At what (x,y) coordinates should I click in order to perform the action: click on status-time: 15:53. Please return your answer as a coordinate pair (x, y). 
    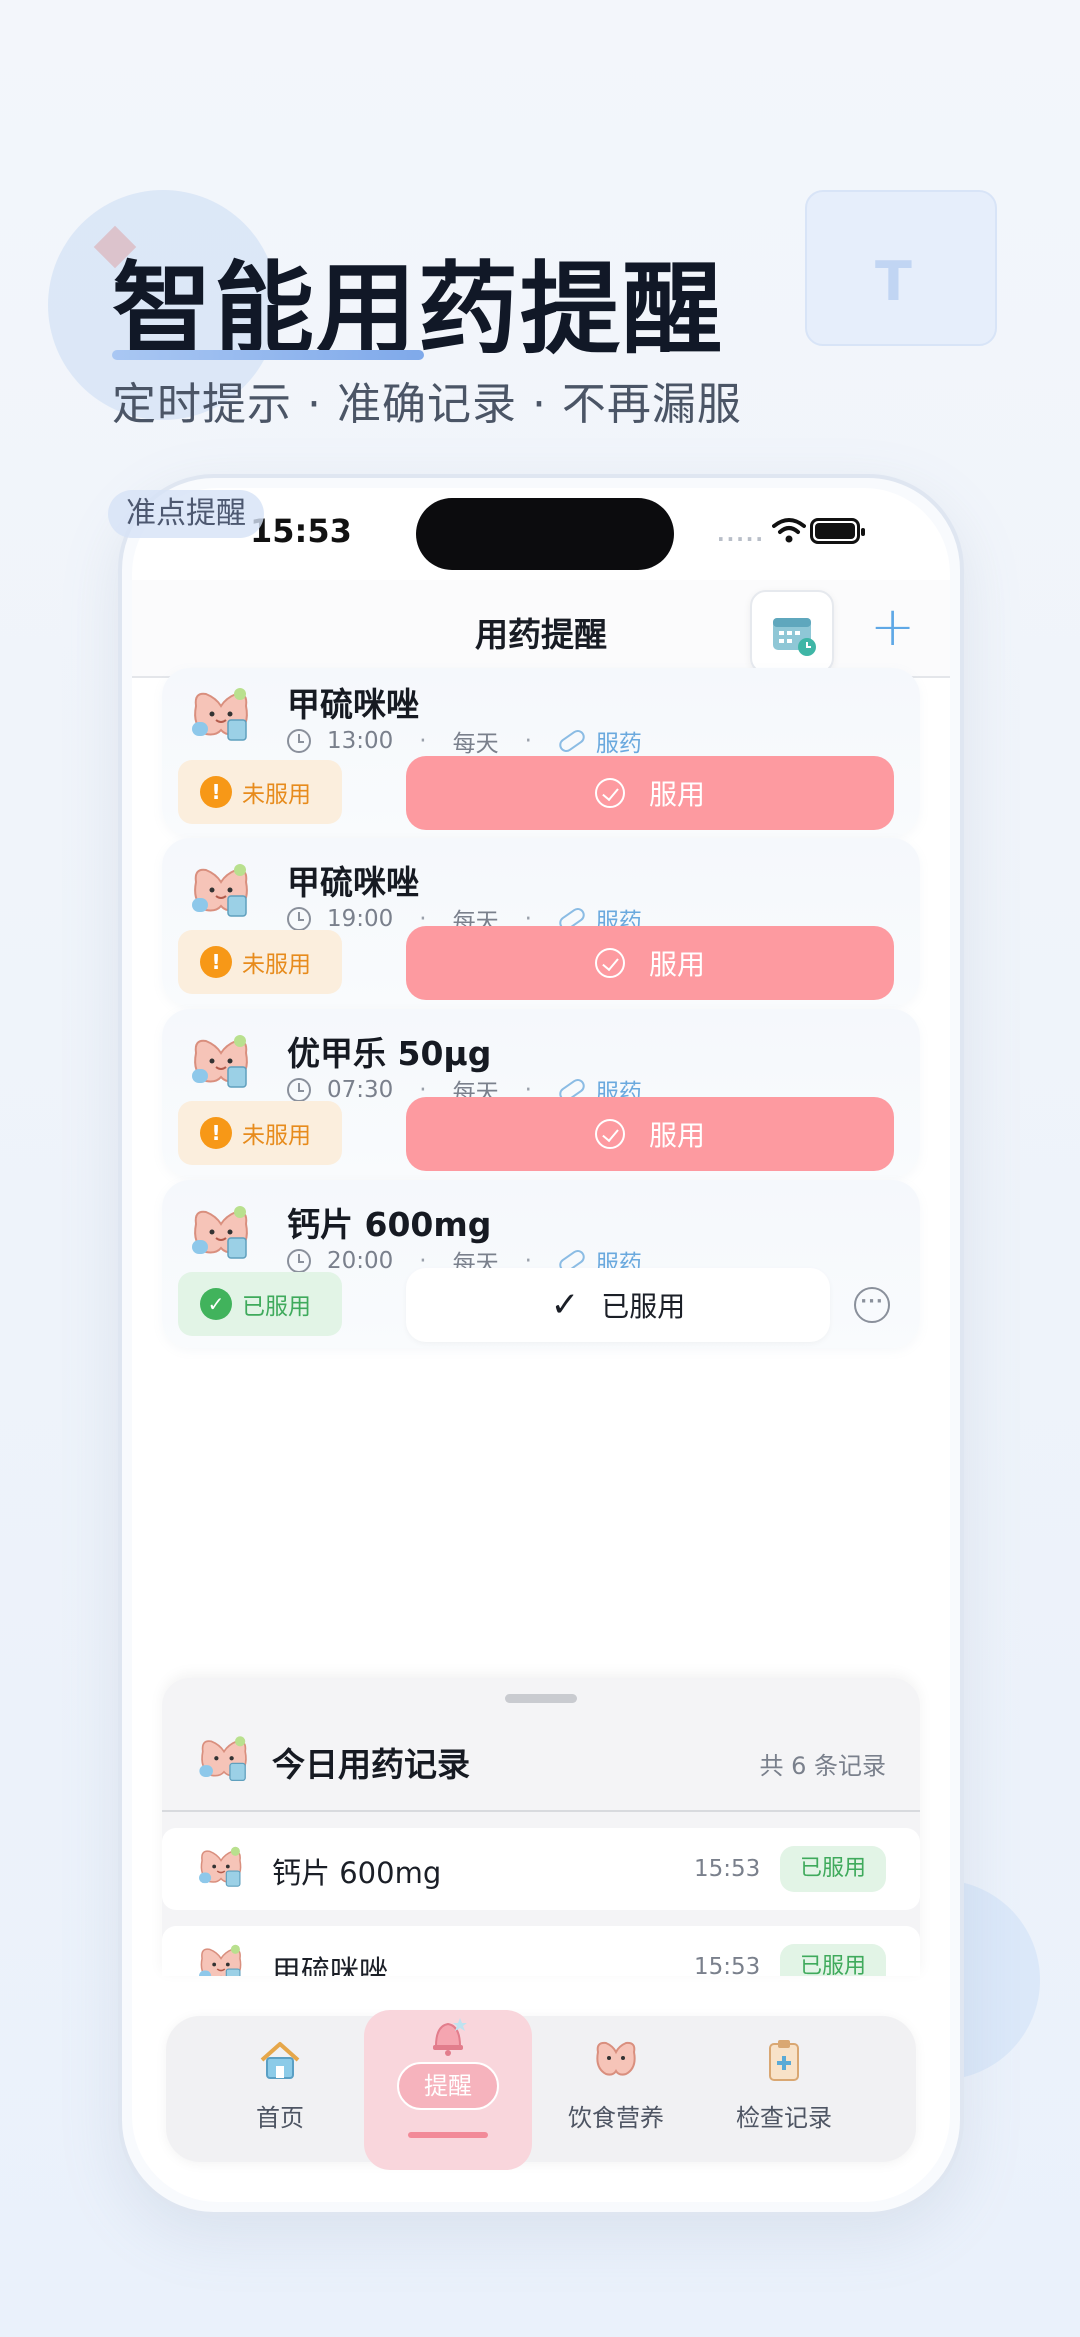
    Looking at the image, I should click on (301, 531).